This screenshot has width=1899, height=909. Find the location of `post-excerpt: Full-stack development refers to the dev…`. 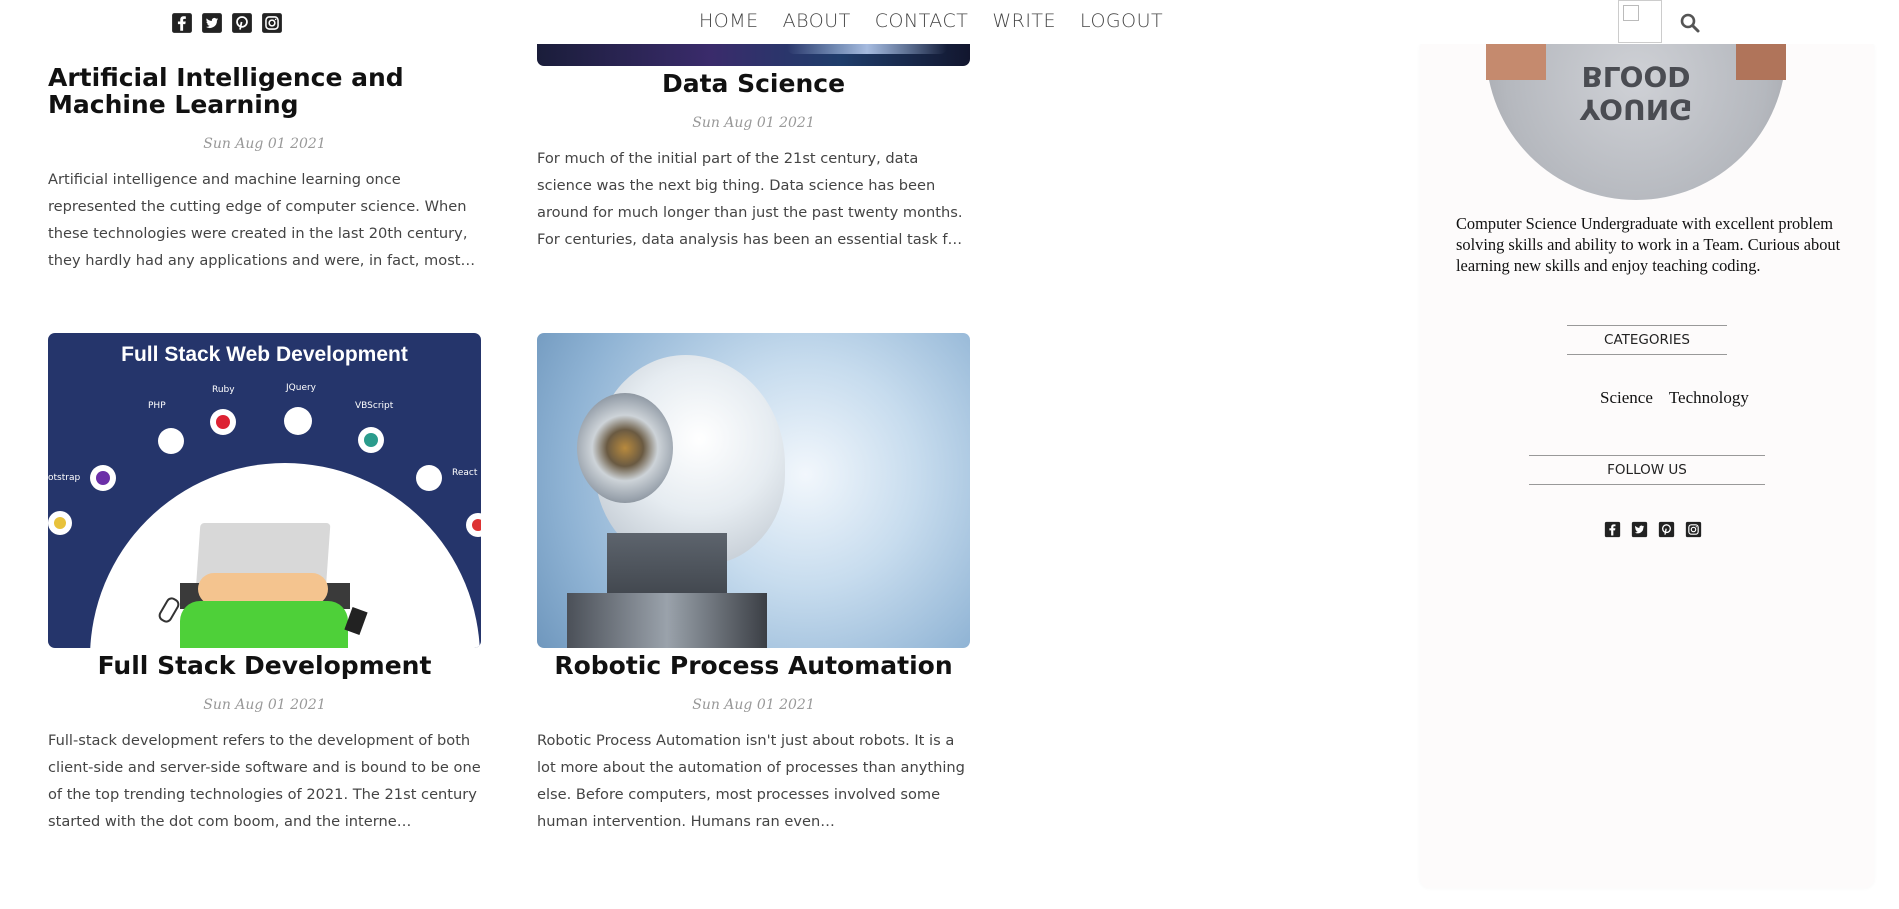

post-excerpt: Full-stack development refers to the dev… is located at coordinates (264, 781).